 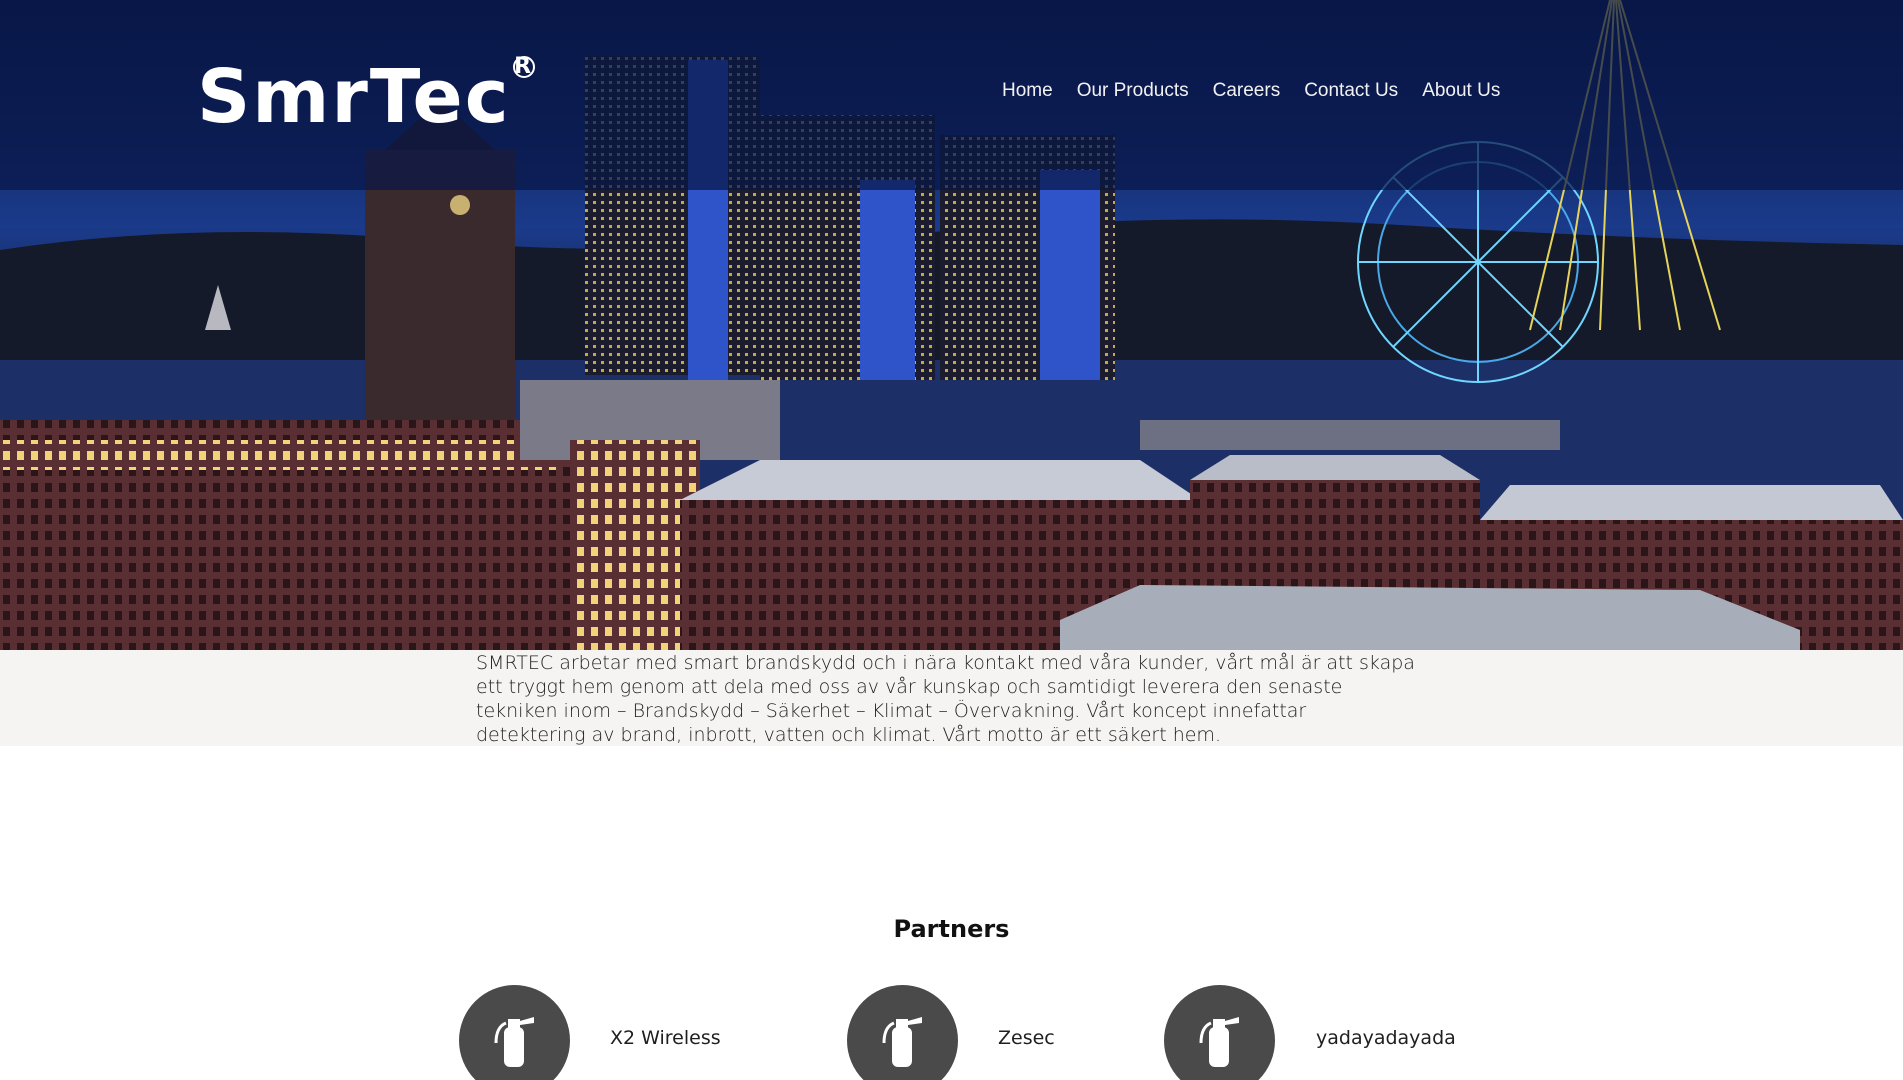 I want to click on nav-our-products: Our Products, so click(x=1133, y=91).